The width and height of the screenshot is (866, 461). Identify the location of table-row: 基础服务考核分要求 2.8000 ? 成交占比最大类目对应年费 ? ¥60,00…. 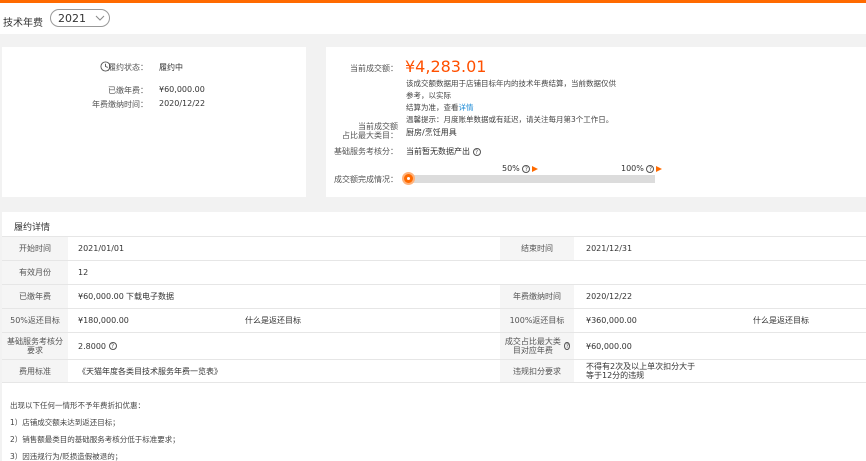
(434, 345).